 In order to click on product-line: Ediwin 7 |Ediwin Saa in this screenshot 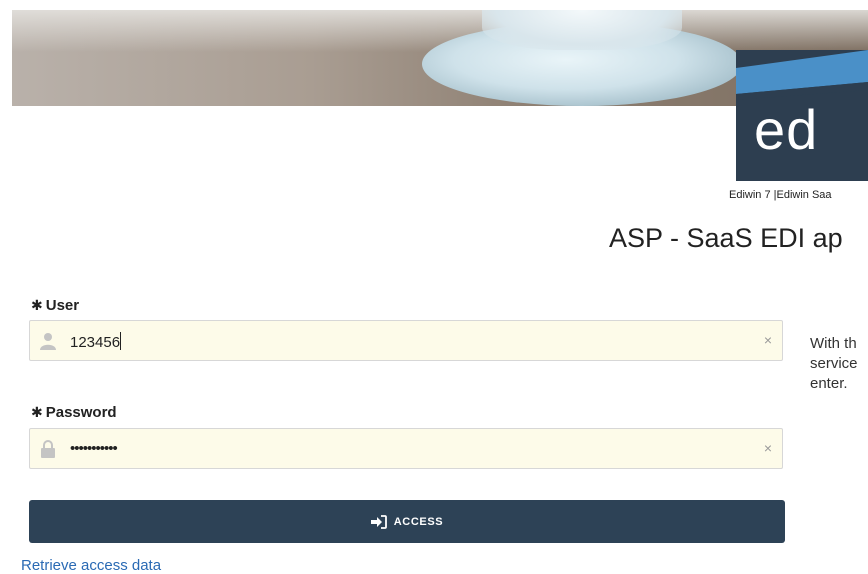, I will do `click(780, 195)`.